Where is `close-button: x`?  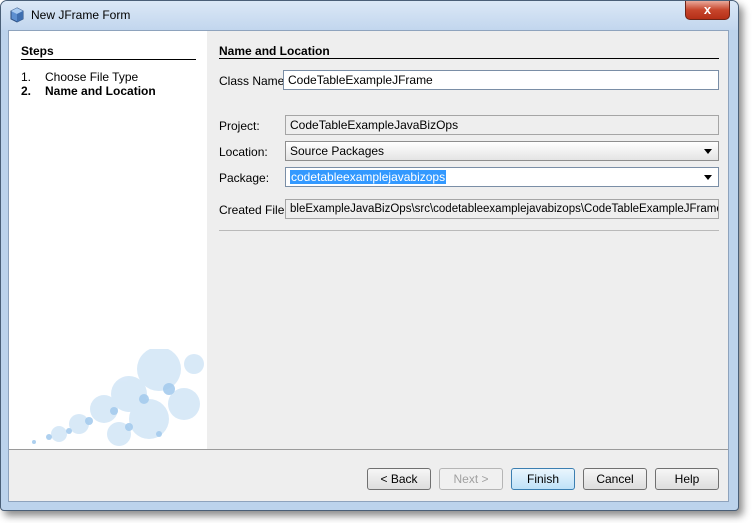
close-button: x is located at coordinates (707, 10).